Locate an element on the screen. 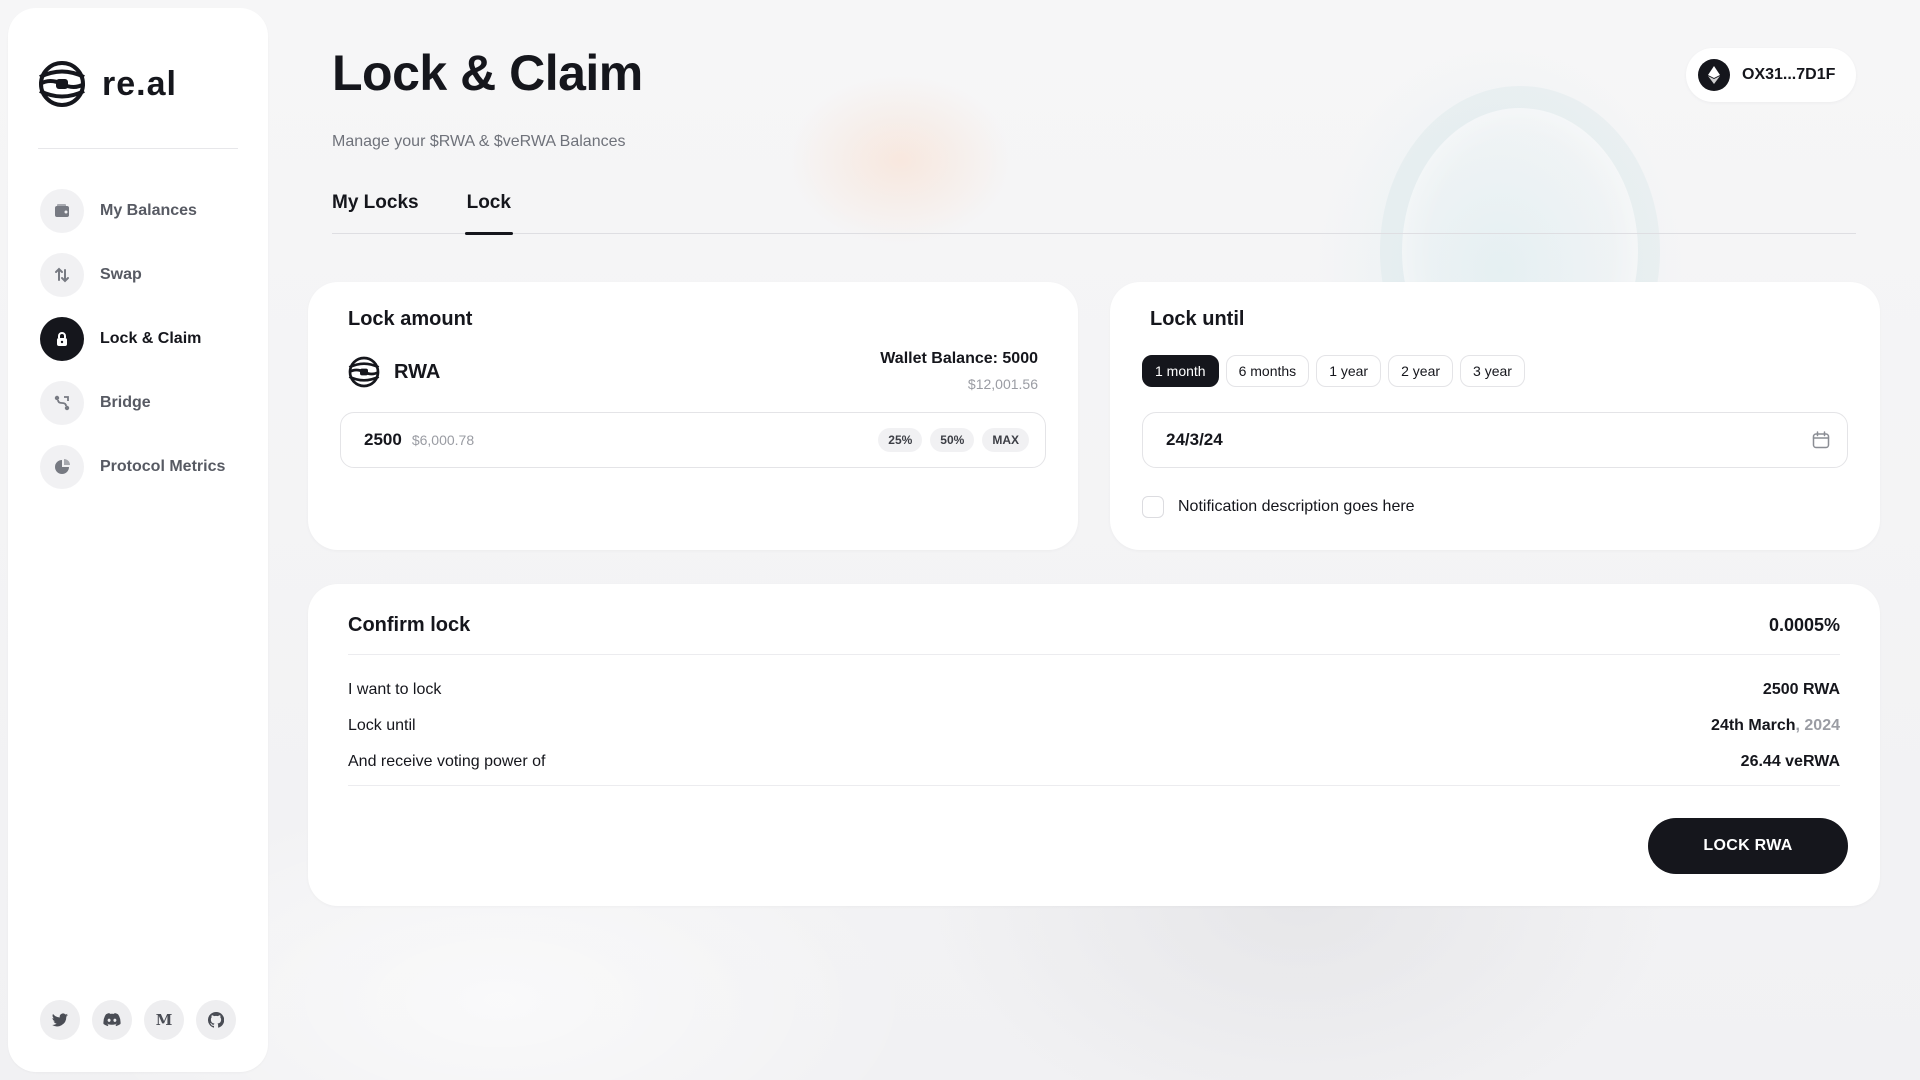 This screenshot has height=1080, width=1920. amount-presets: 25% 50% MAX is located at coordinates (953, 440).